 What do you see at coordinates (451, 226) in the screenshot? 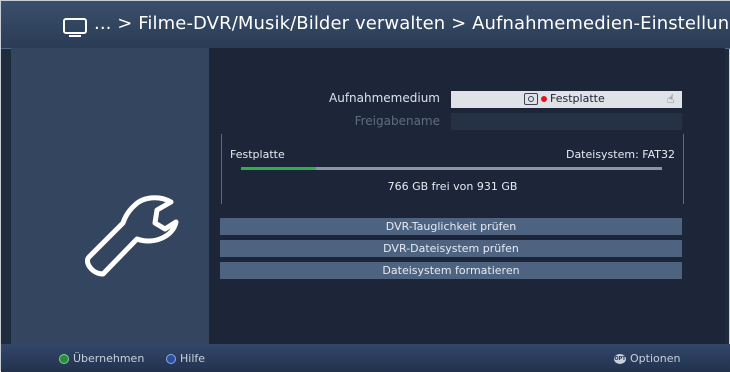
I see `check-dvr-suitability-button: DVR-Tauglichkeit prüfen` at bounding box center [451, 226].